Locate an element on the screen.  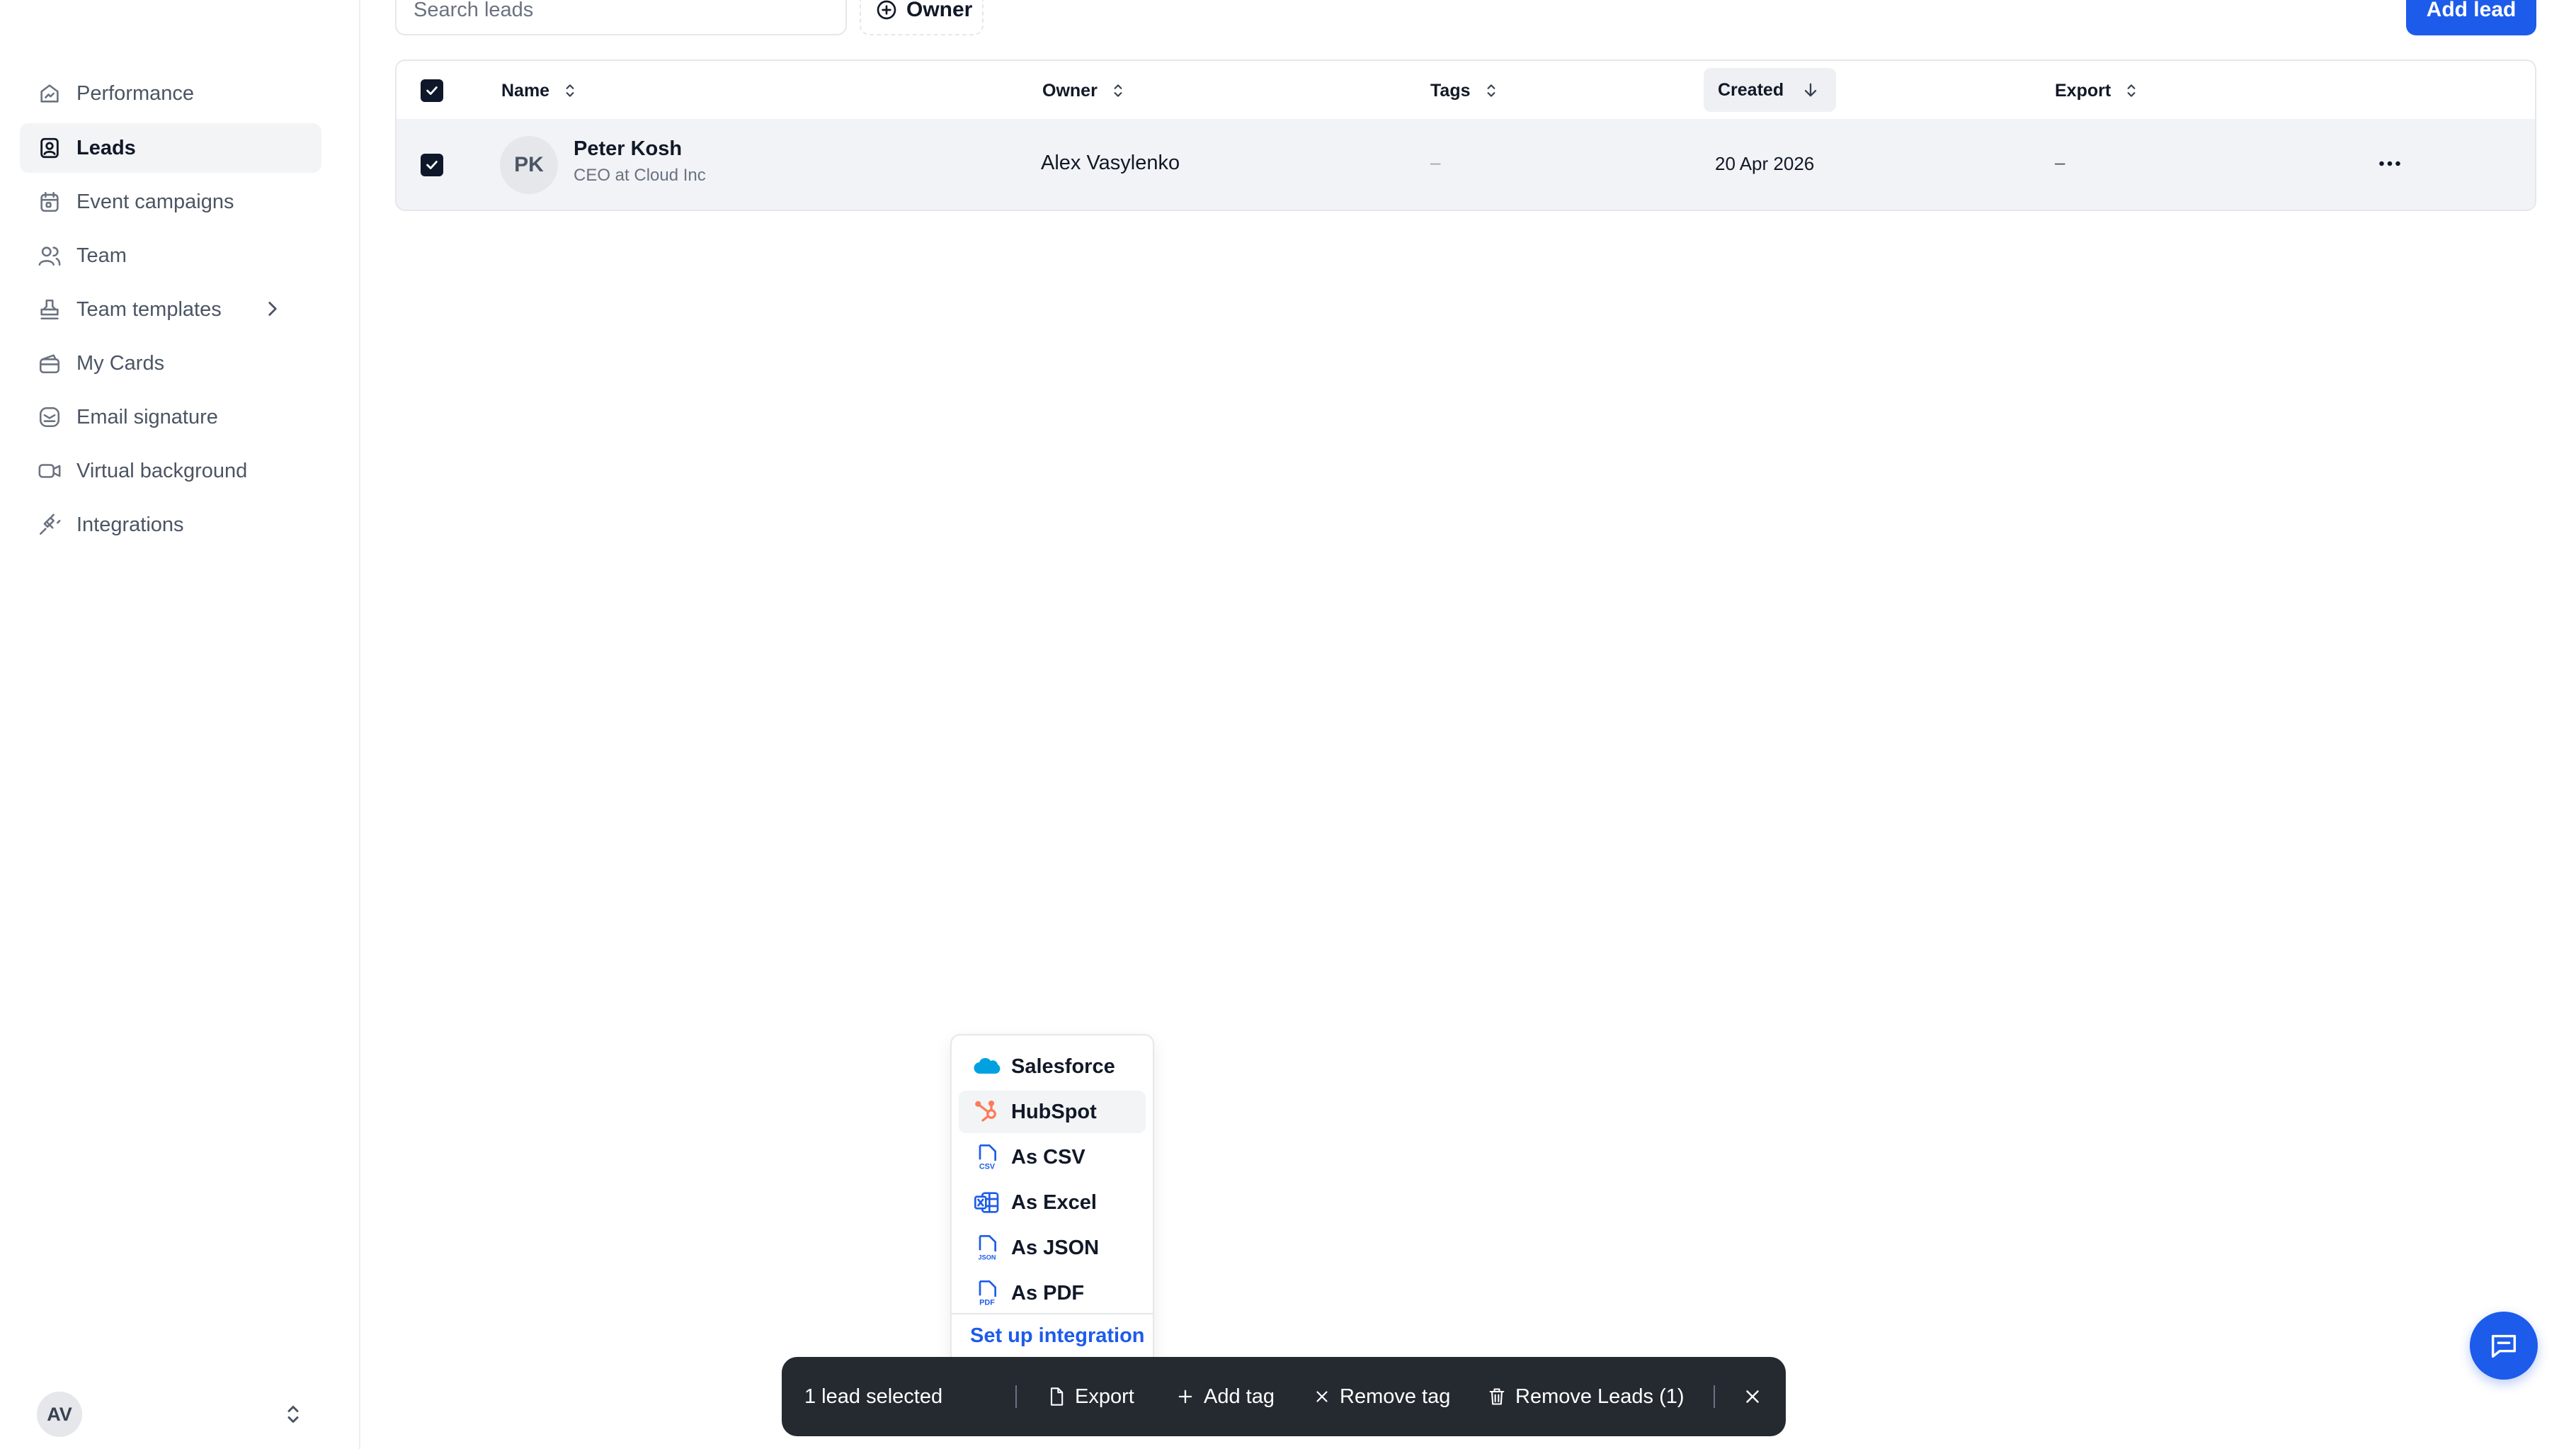
menu-divider is located at coordinates (1052, 1313).